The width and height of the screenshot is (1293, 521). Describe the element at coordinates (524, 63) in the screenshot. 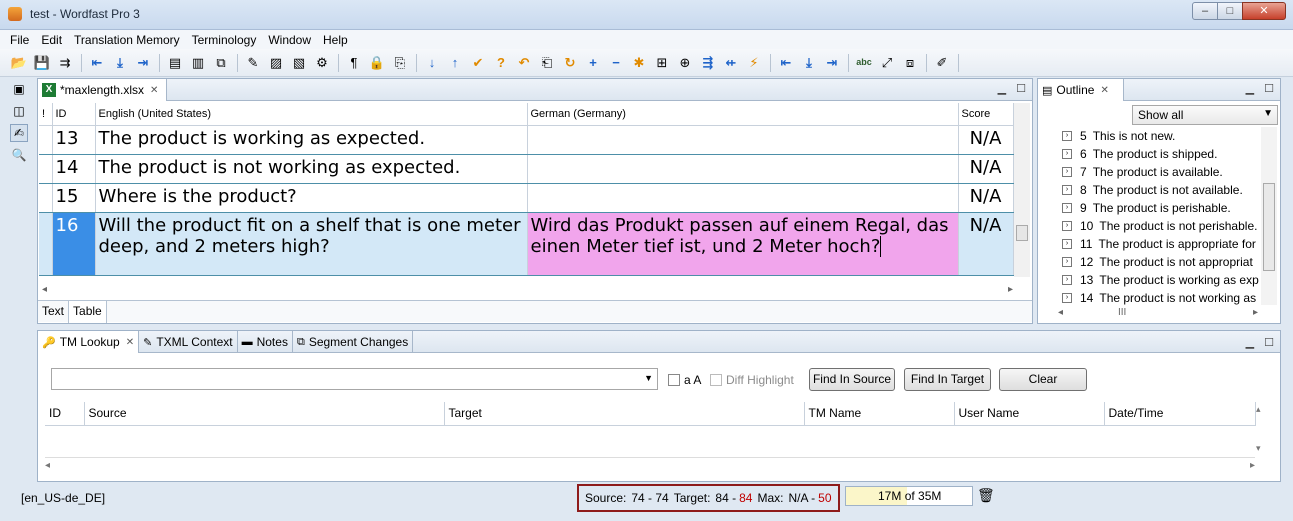

I see `undo-icon: ↶` at that location.